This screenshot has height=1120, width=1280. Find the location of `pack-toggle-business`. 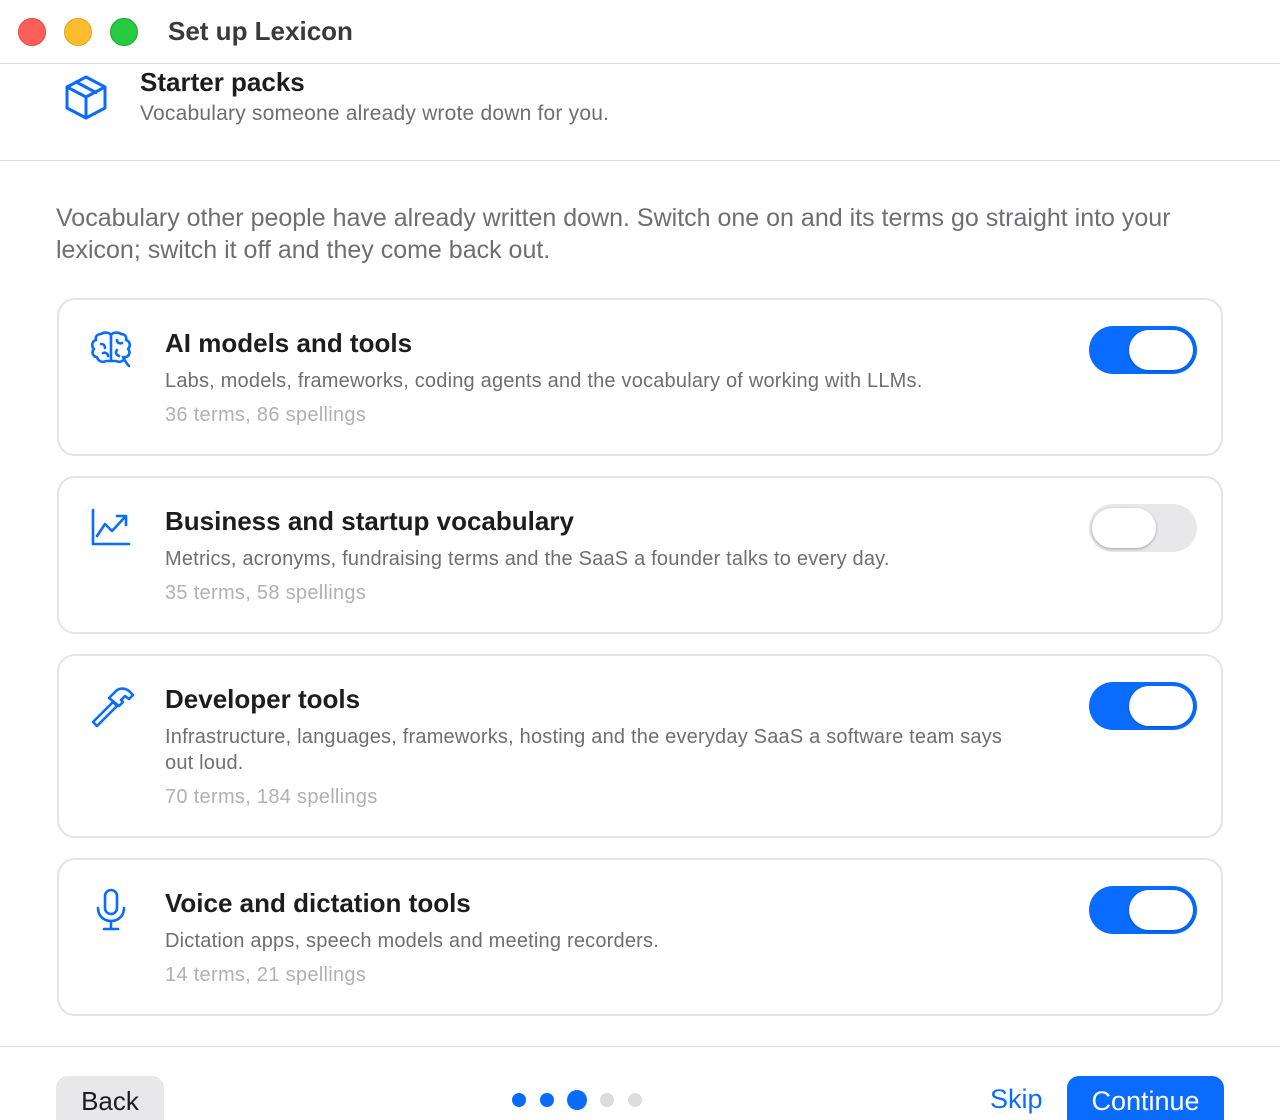

pack-toggle-business is located at coordinates (1143, 528).